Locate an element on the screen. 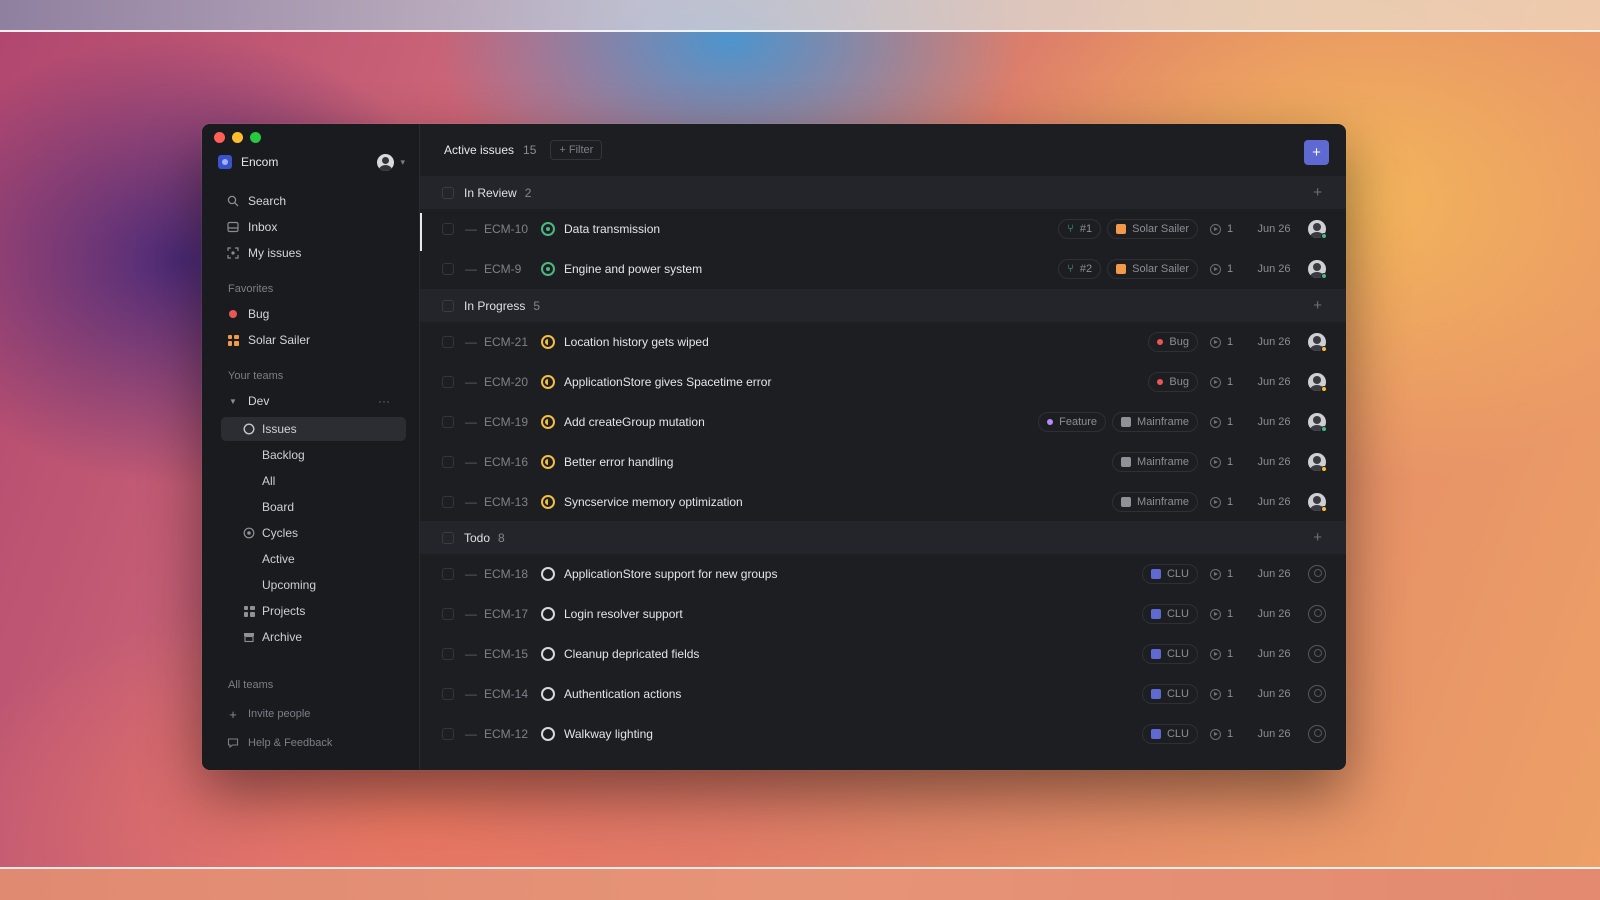 The image size is (1600, 900). close-window-button is located at coordinates (219, 137).